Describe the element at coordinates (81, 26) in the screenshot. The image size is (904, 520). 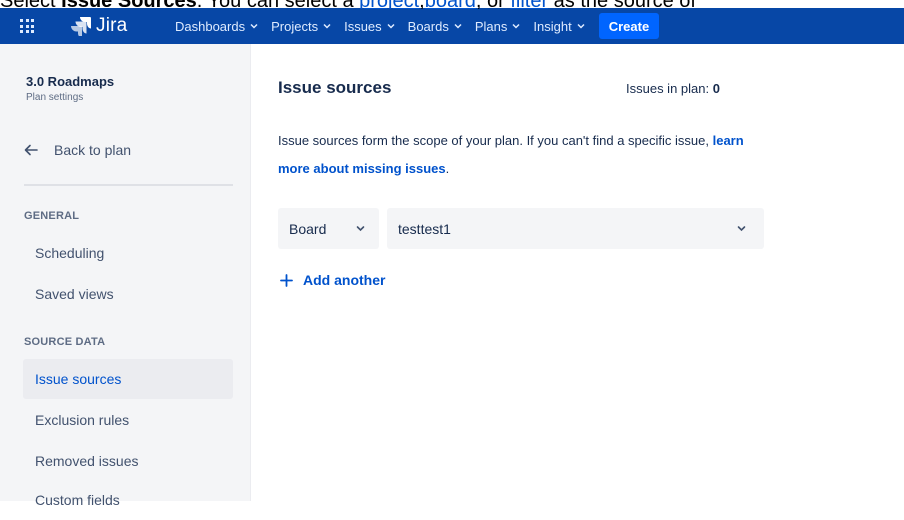
I see `jira-logo-icon` at that location.